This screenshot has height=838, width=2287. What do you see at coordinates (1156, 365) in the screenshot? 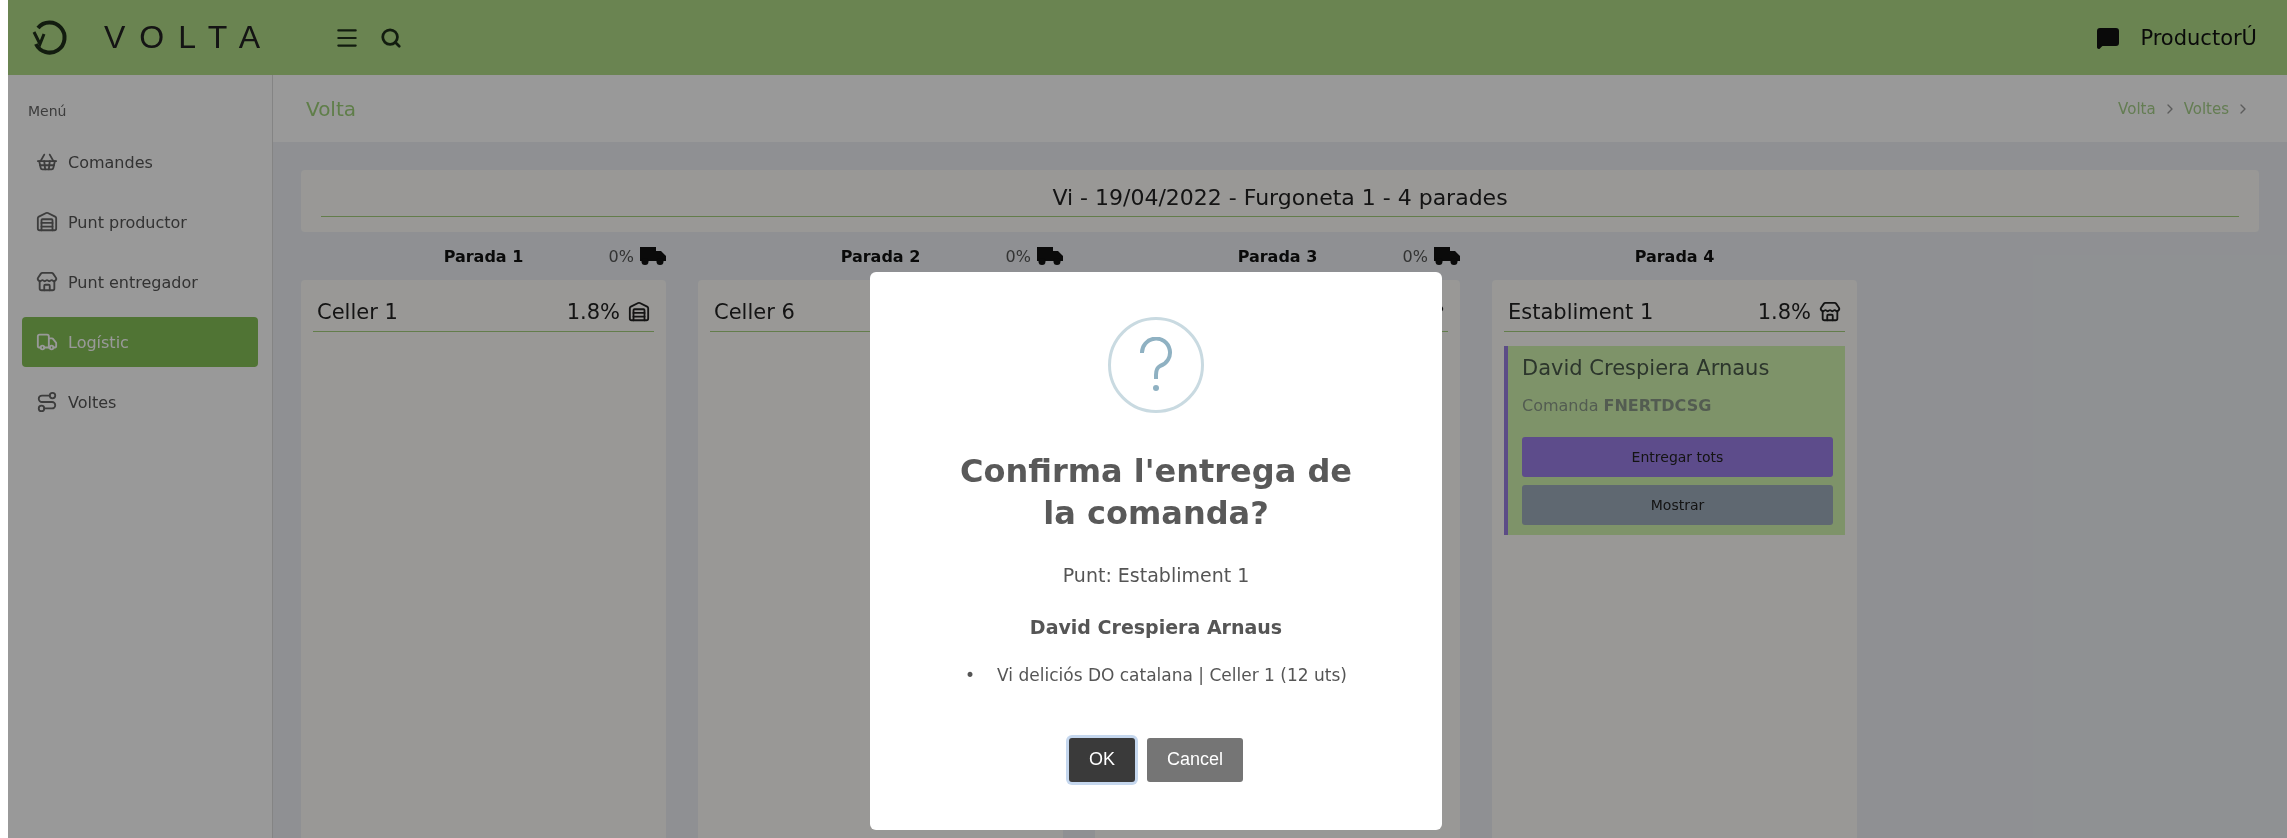
I see `question-icon` at bounding box center [1156, 365].